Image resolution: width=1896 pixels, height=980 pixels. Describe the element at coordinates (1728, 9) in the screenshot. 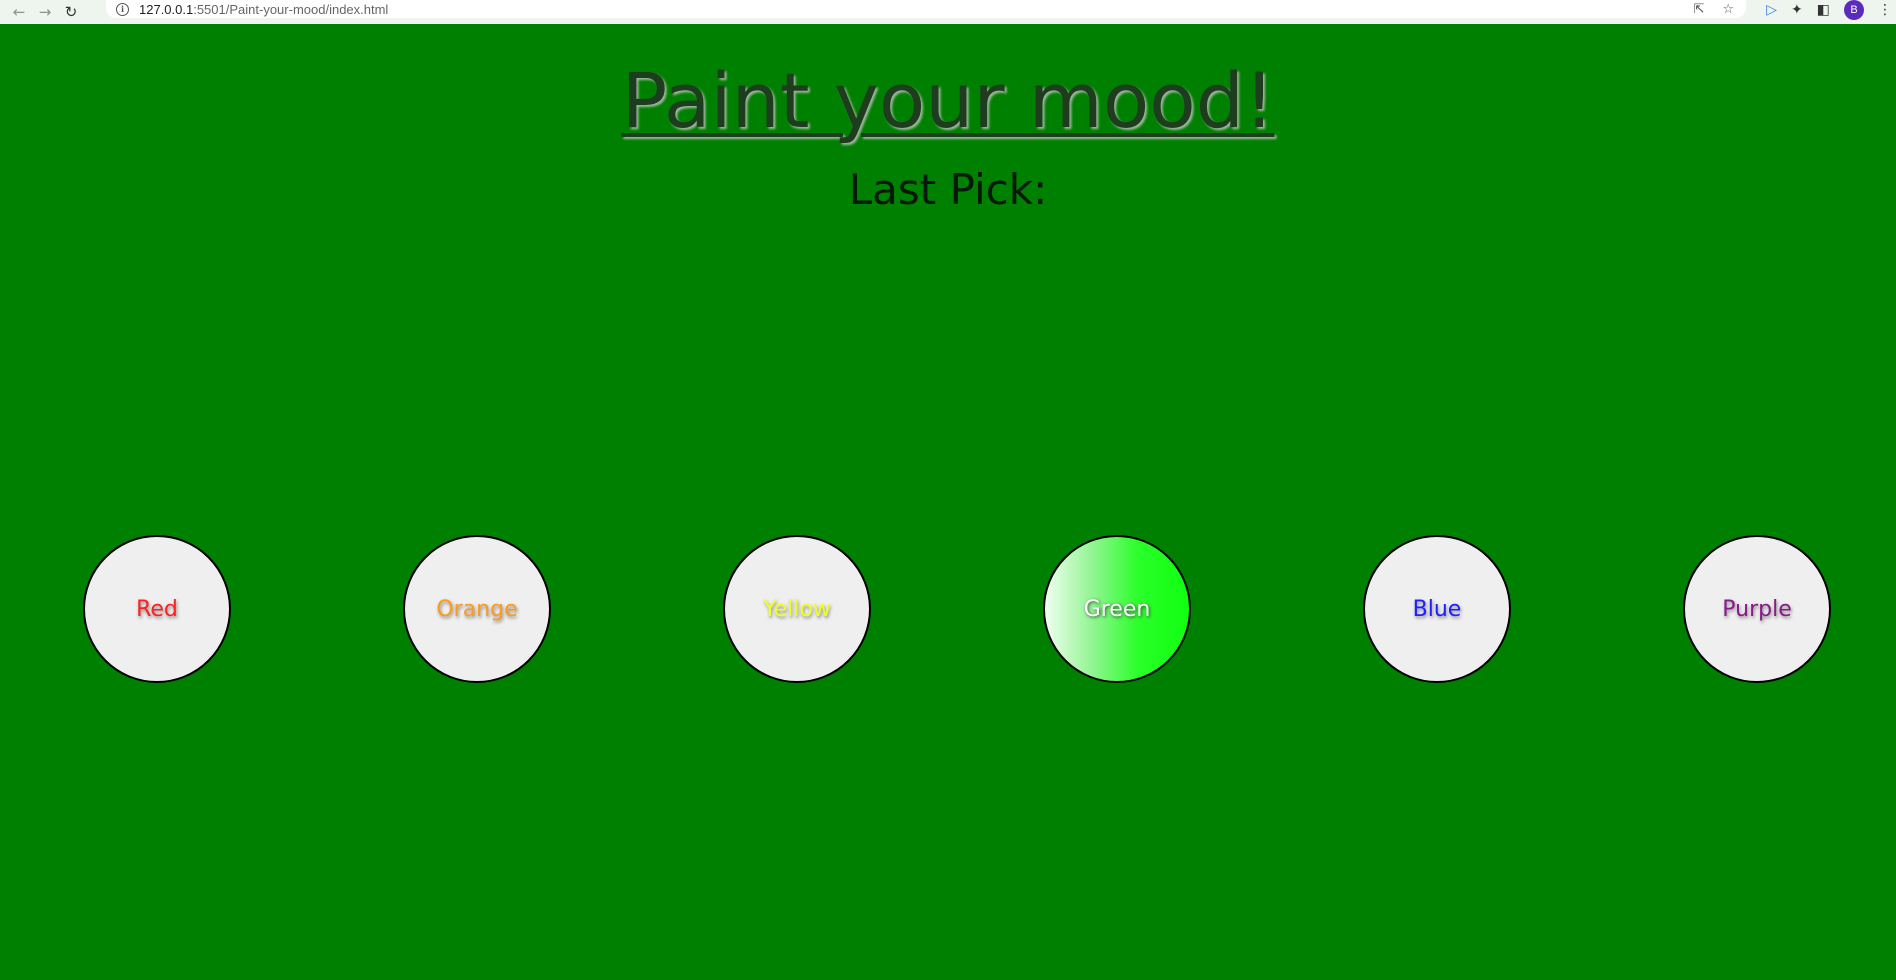

I see `bookmark-star-icon: ☆` at that location.